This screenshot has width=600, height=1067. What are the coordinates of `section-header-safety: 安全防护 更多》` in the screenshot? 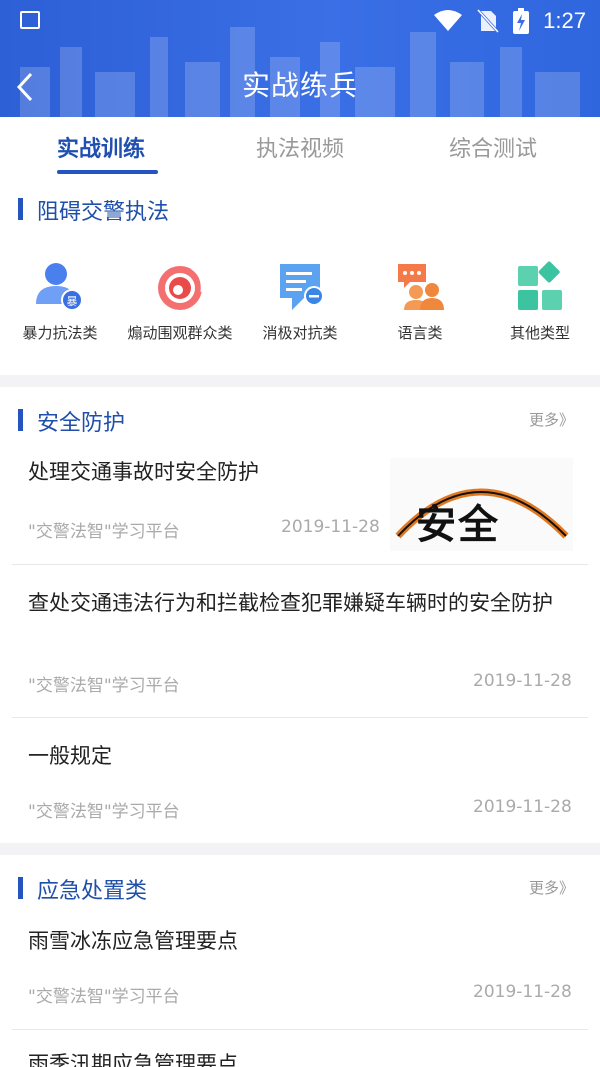 It's located at (300, 420).